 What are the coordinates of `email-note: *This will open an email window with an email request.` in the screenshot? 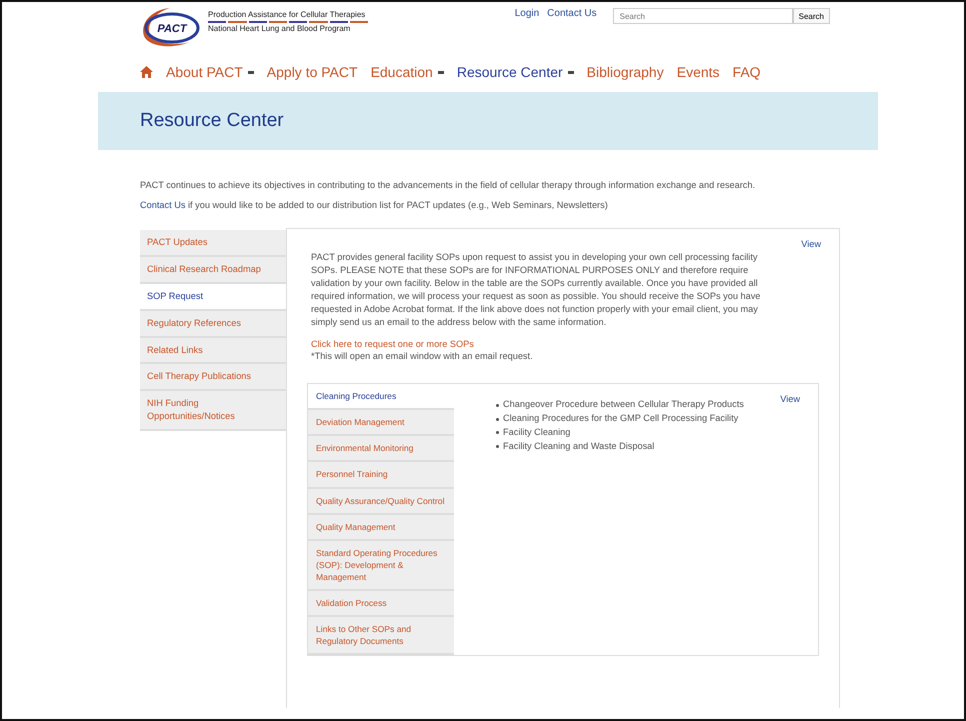 It's located at (422, 356).